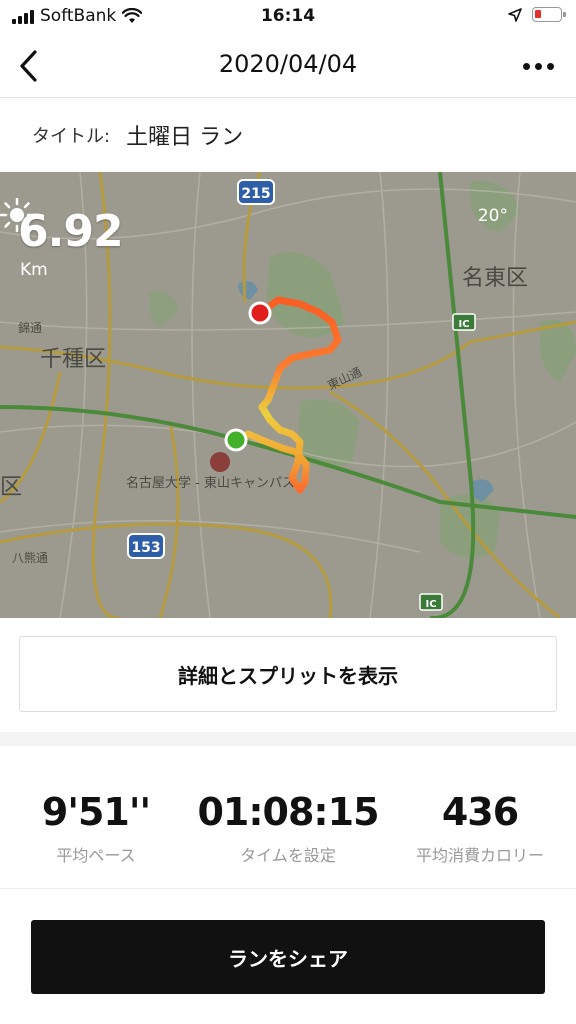 The width and height of the screenshot is (576, 1024). Describe the element at coordinates (71, 136) in the screenshot. I see `run-title-label: タイトル:` at that location.